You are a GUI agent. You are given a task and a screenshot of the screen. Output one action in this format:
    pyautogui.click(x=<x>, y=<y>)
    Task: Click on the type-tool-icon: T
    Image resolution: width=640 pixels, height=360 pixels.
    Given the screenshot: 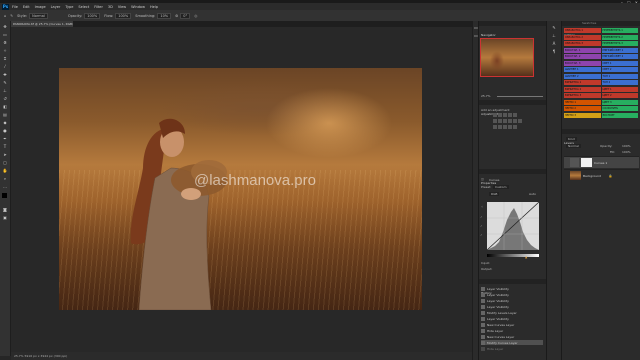 What is the action you would take?
    pyautogui.click(x=5, y=146)
    